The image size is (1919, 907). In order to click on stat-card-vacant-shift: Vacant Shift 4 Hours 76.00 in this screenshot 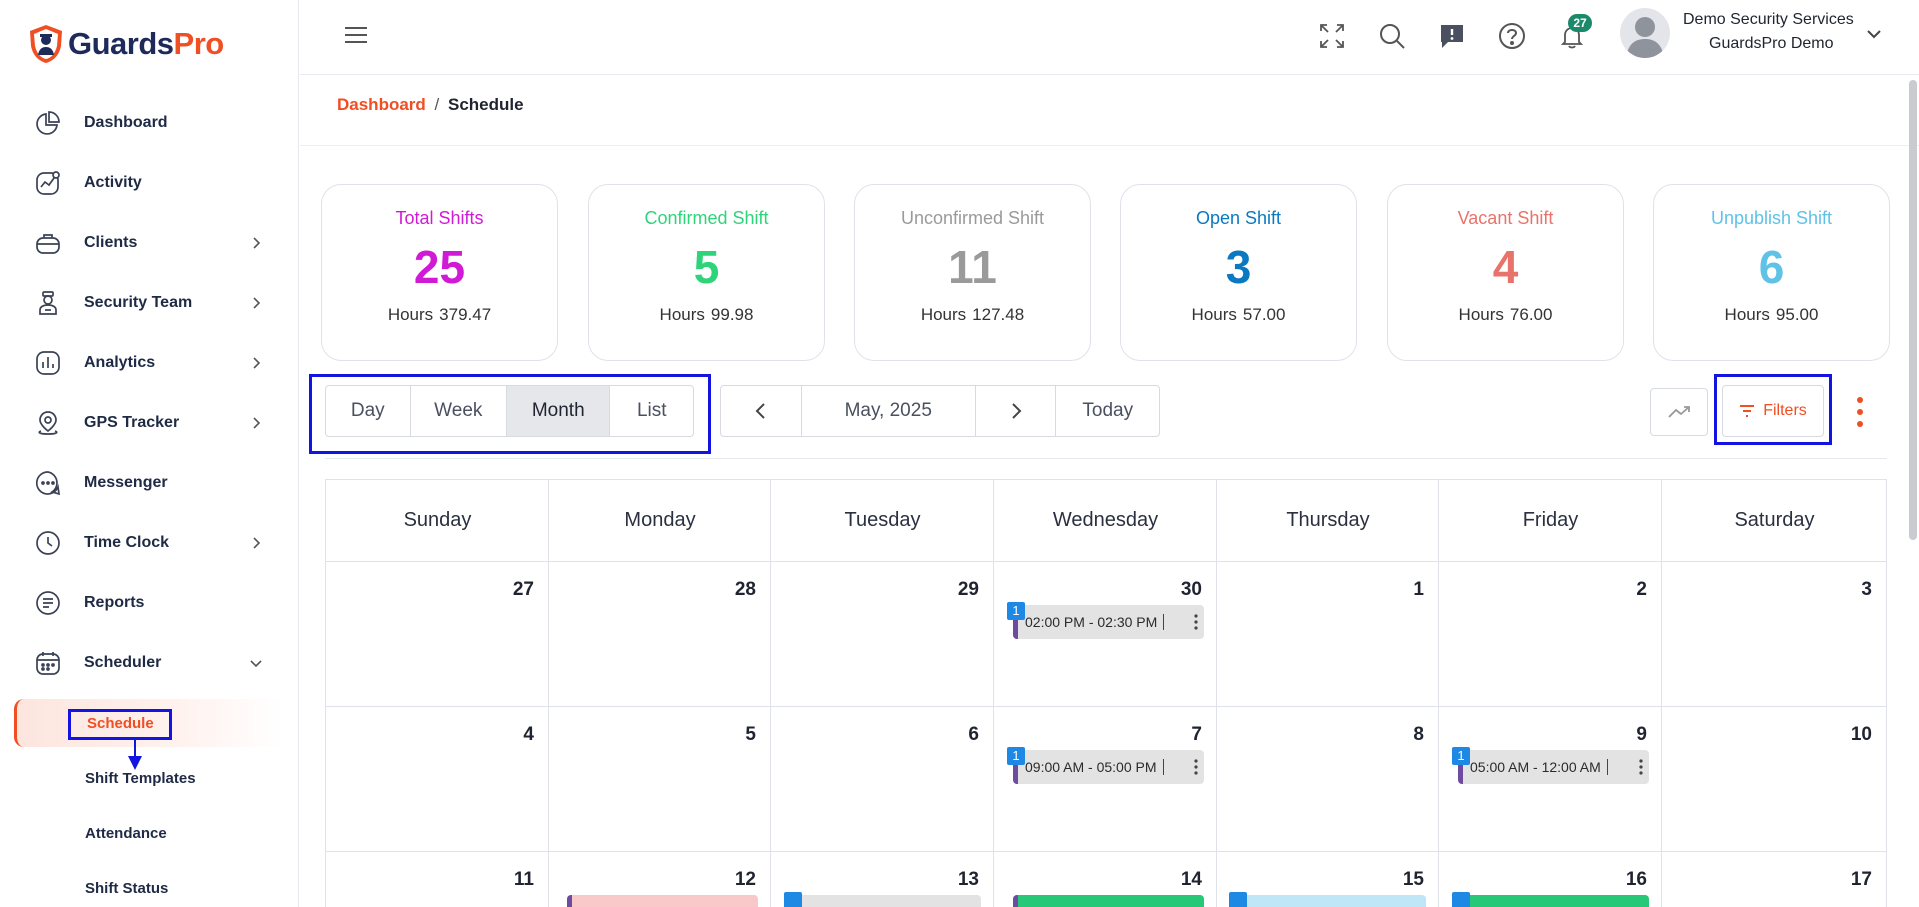, I will do `click(1505, 272)`.